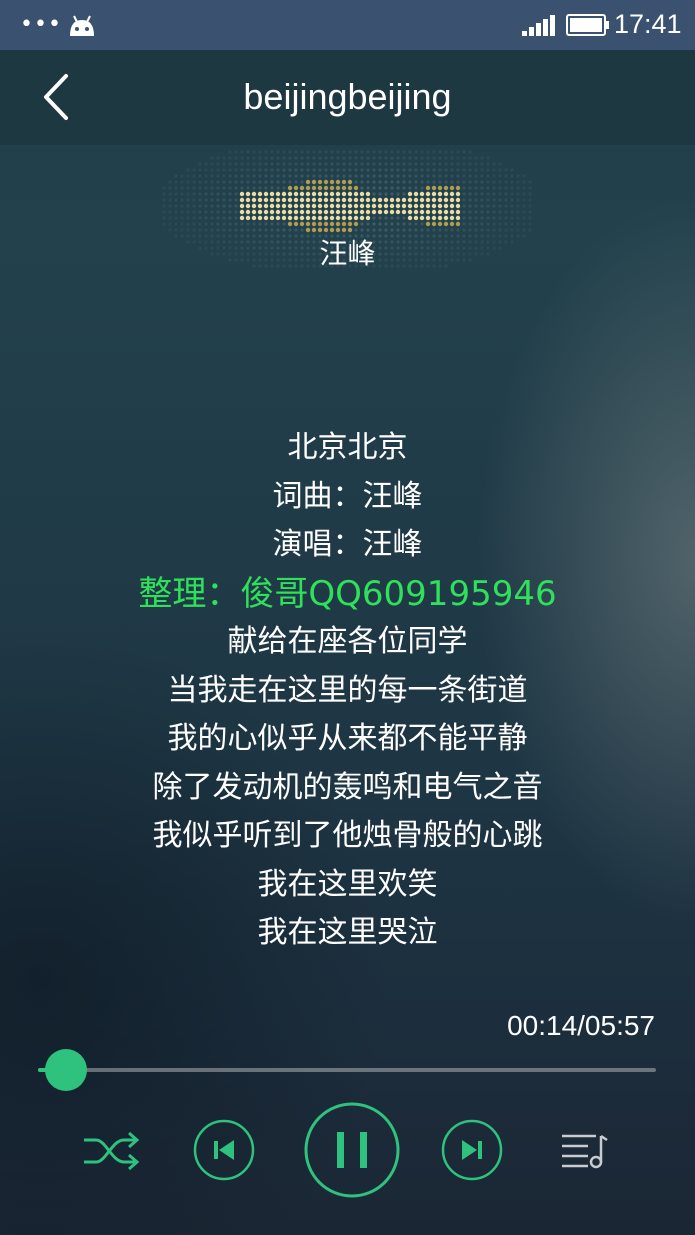 The image size is (695, 1235). What do you see at coordinates (347, 641) in the screenshot?
I see `lyric-line: 献给在座各位同学` at bounding box center [347, 641].